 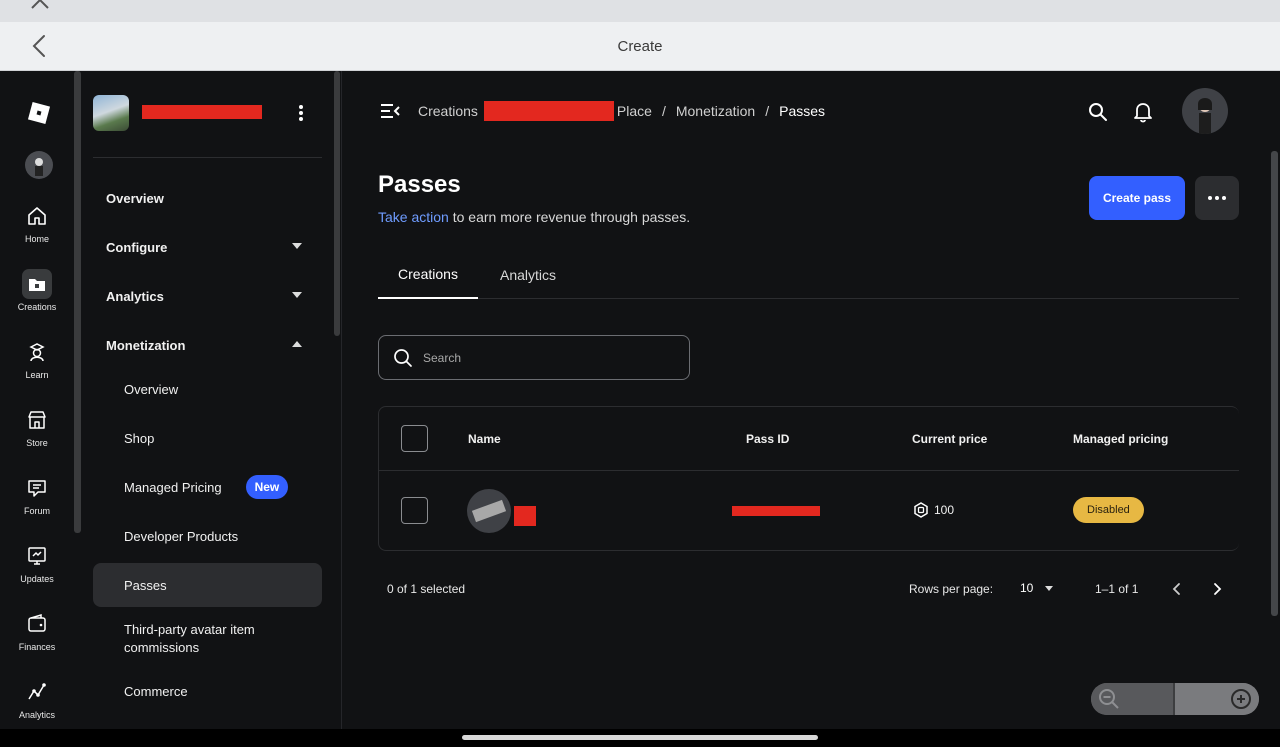 I want to click on sidenav-label: Monetization, so click(x=146, y=345).